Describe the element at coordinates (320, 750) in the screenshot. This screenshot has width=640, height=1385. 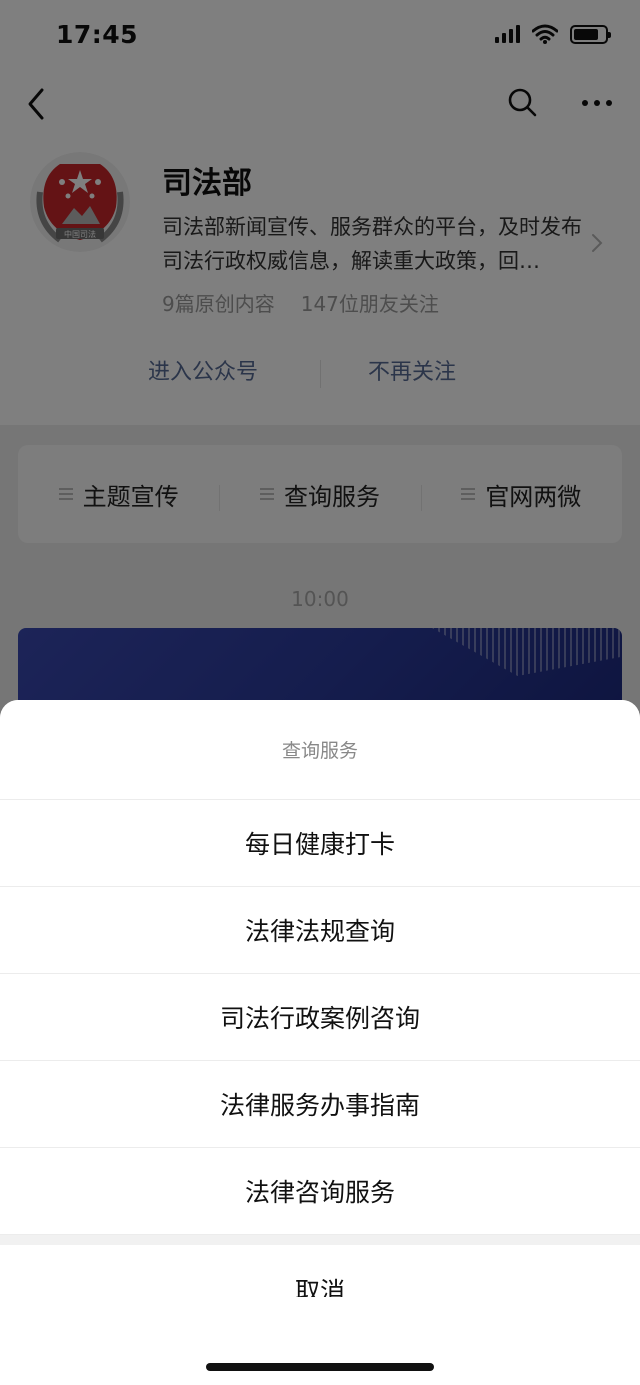
I see `action-sheet-title: 查询服务` at that location.